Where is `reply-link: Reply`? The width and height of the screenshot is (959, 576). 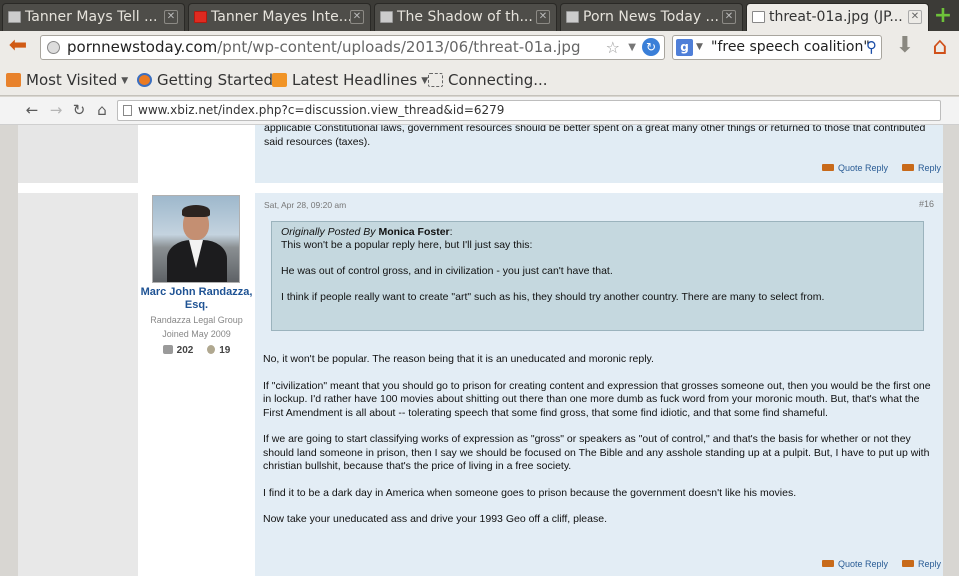
reply-link: Reply is located at coordinates (921, 564).